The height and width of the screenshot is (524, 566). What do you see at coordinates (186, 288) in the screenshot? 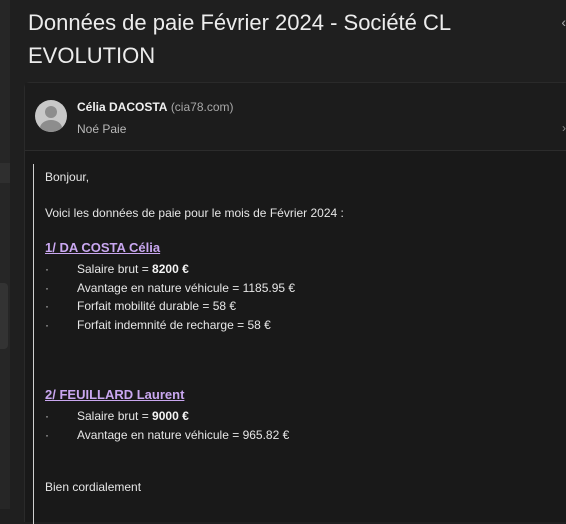
I see `list-item: Avantage en nature véhicule = 1185.95 €` at bounding box center [186, 288].